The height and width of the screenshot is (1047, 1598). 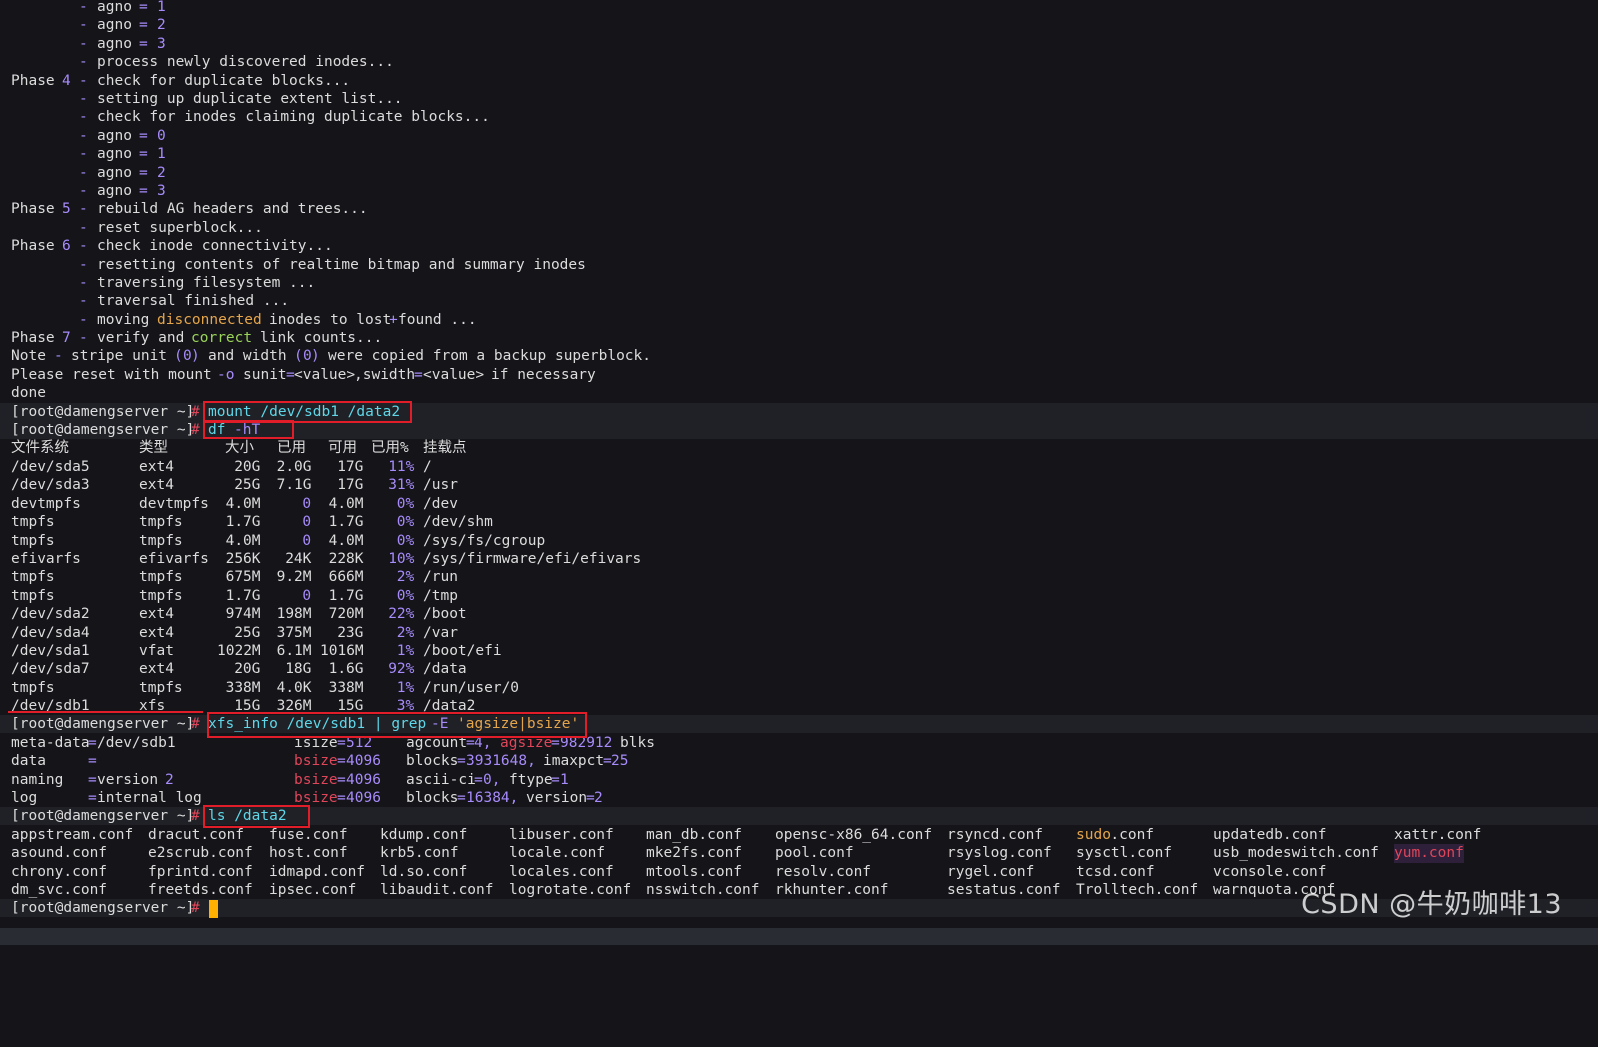 I want to click on text: Note, so click(x=28, y=356).